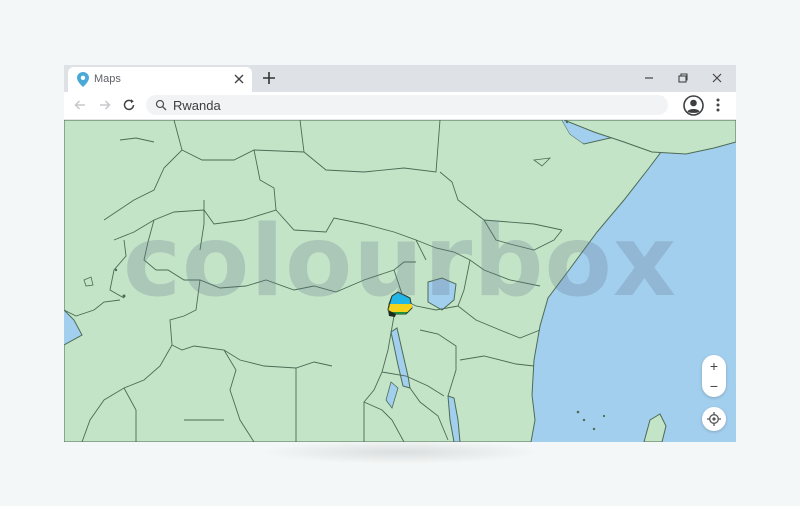 The height and width of the screenshot is (506, 800). I want to click on tab-close-icon, so click(239, 79).